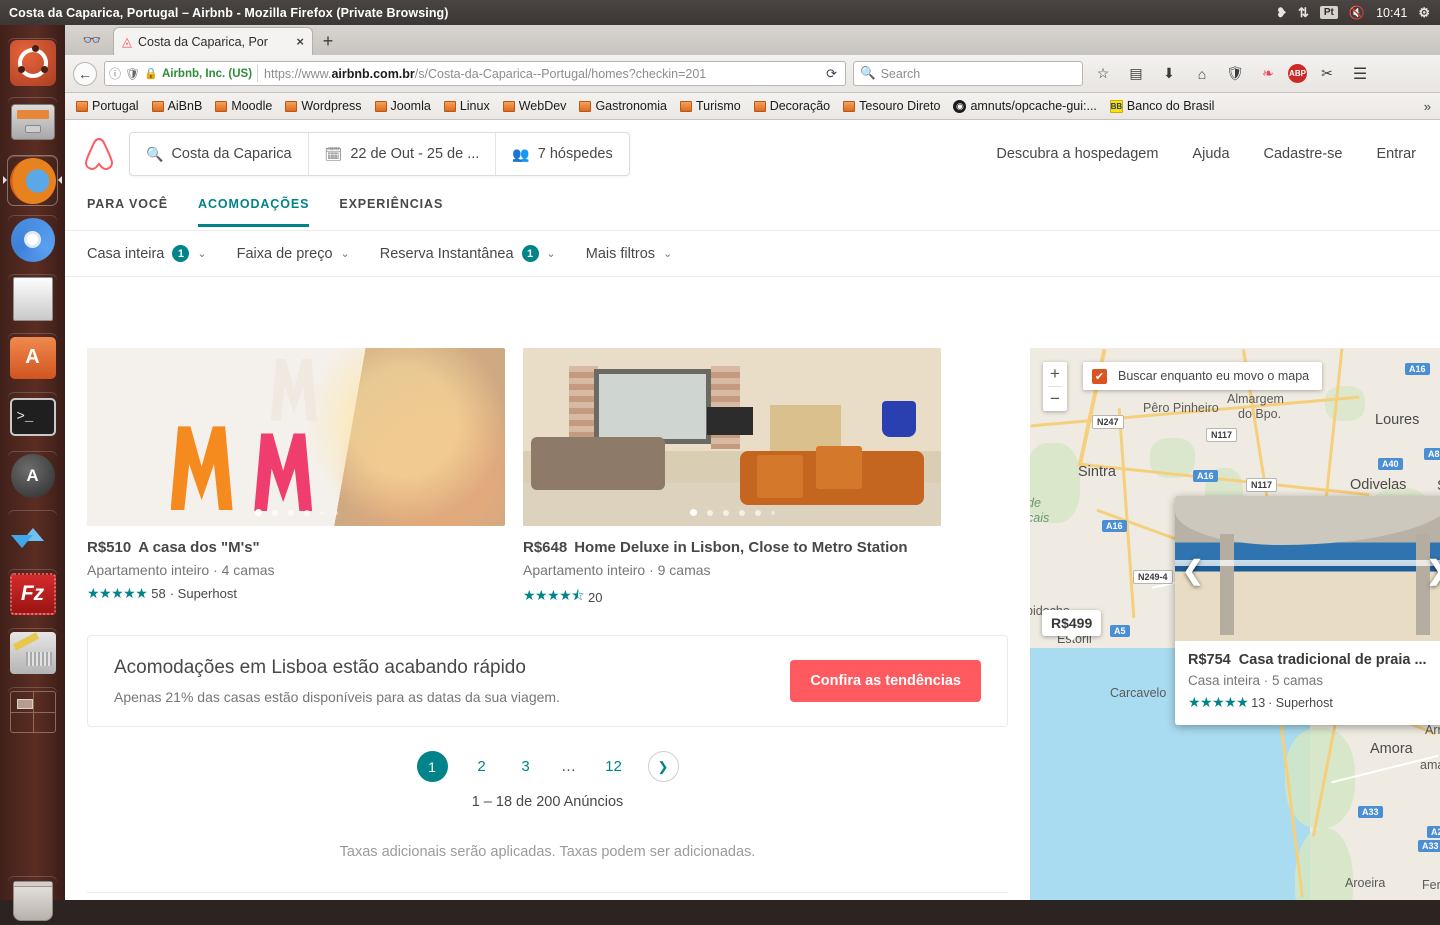  What do you see at coordinates (60, 180) in the screenshot?
I see `focused-indicator-right-icon` at bounding box center [60, 180].